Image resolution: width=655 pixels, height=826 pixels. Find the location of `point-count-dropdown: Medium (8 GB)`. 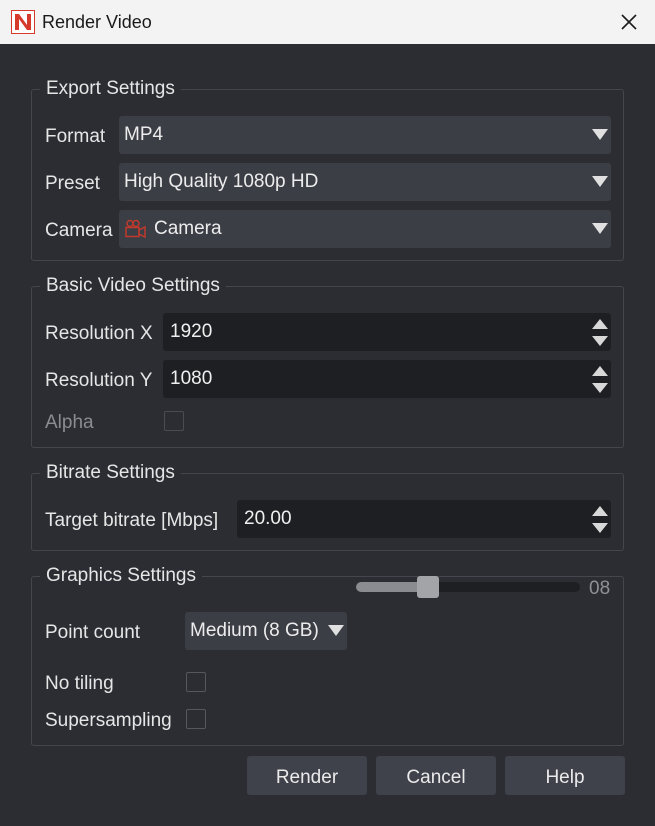

point-count-dropdown: Medium (8 GB) is located at coordinates (266, 631).